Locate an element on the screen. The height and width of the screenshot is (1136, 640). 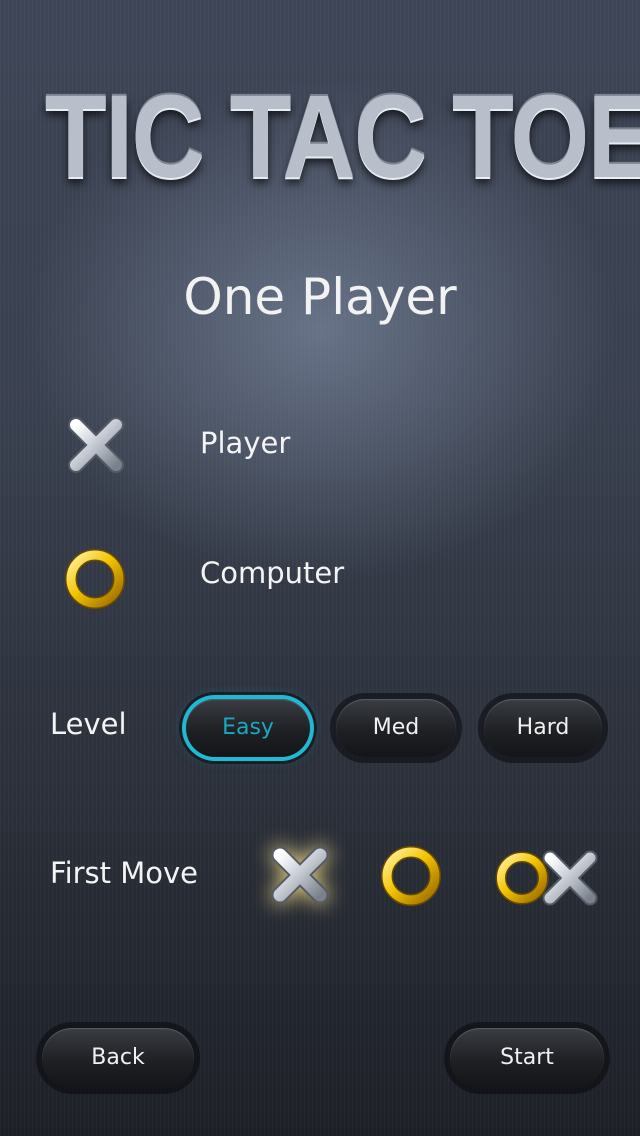
back-button: Back is located at coordinates (118, 1058).